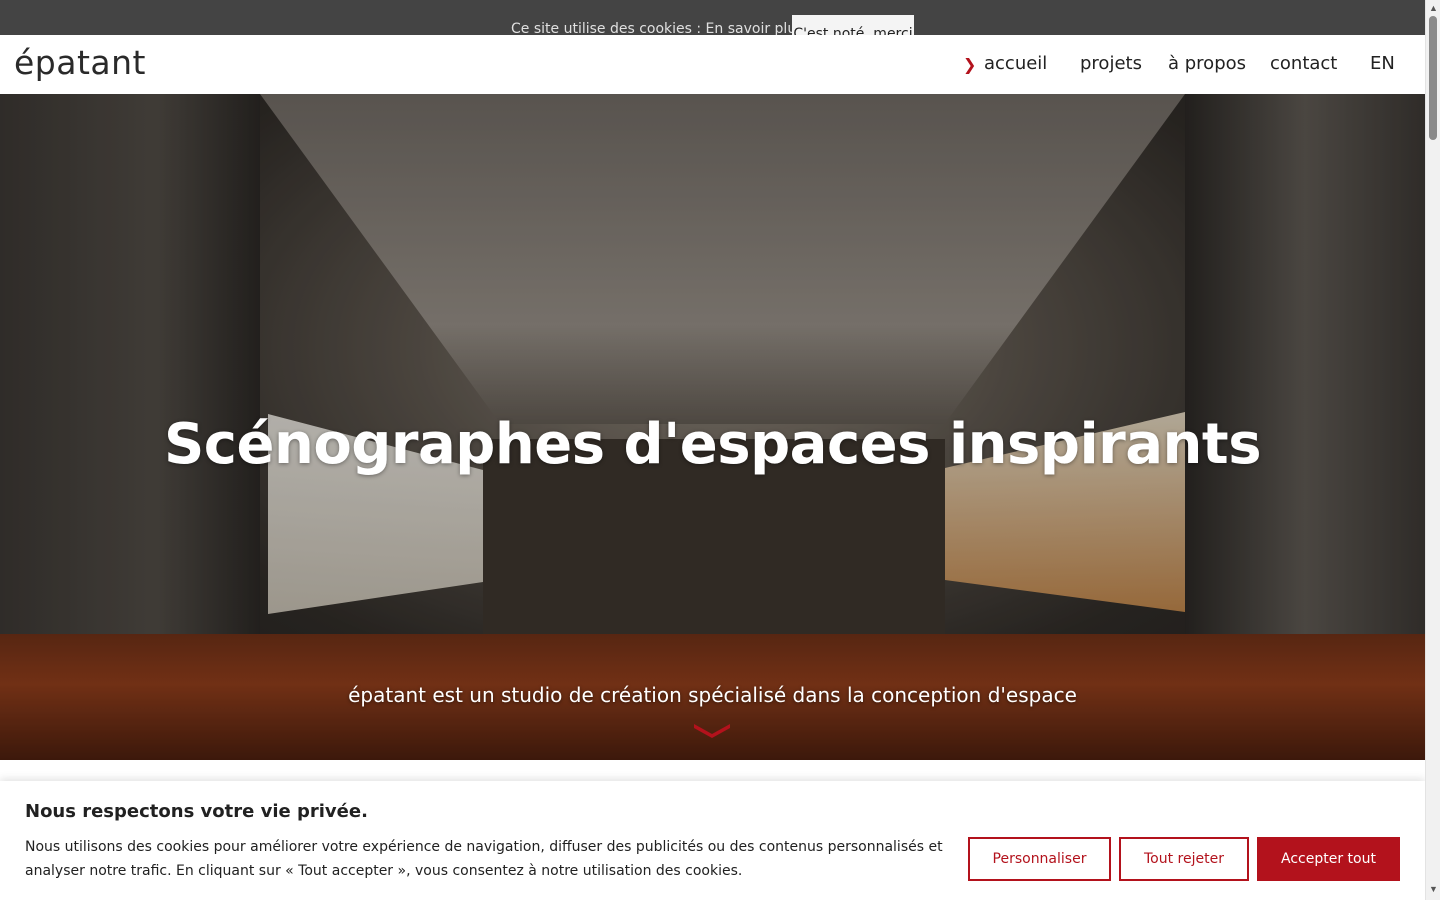 The width and height of the screenshot is (1440, 900). I want to click on chevron-down-icon, so click(712, 731).